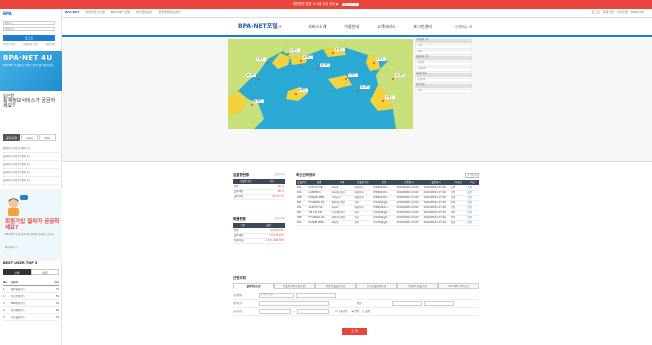  I want to click on signup-link: 회원가입, so click(50, 44).